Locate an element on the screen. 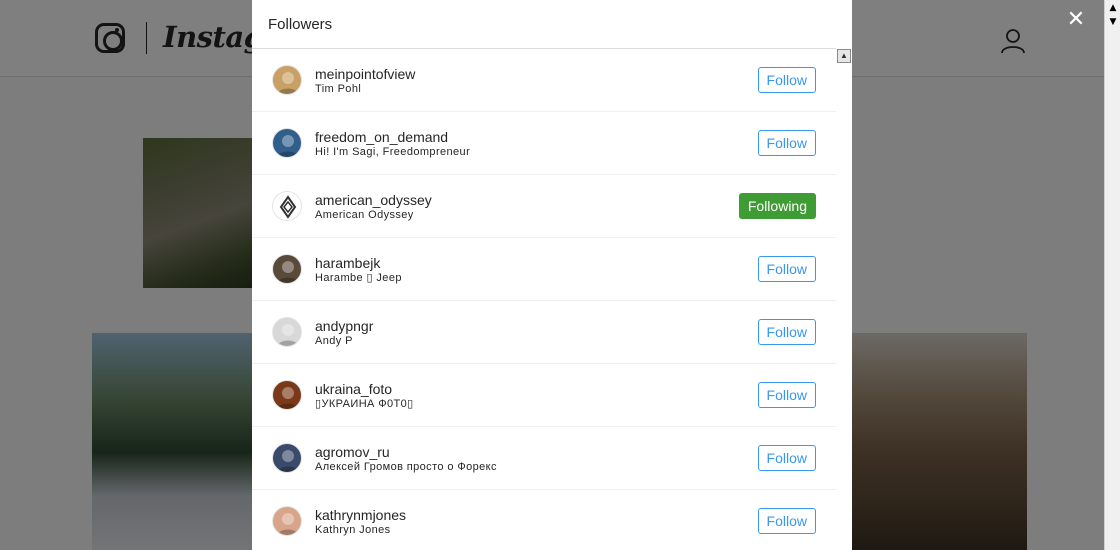  follower-fullname: Harambe ▯ Jeep is located at coordinates (358, 278).